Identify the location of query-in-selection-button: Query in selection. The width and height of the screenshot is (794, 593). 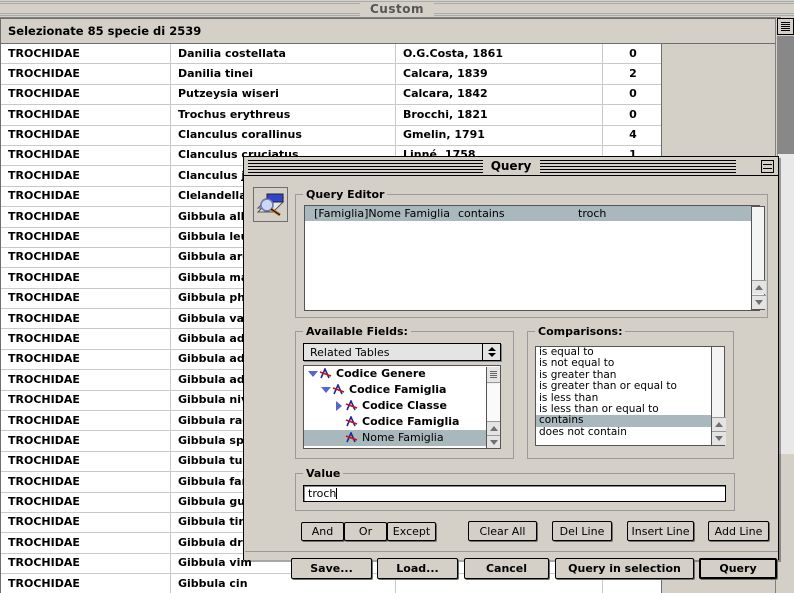
(624, 568).